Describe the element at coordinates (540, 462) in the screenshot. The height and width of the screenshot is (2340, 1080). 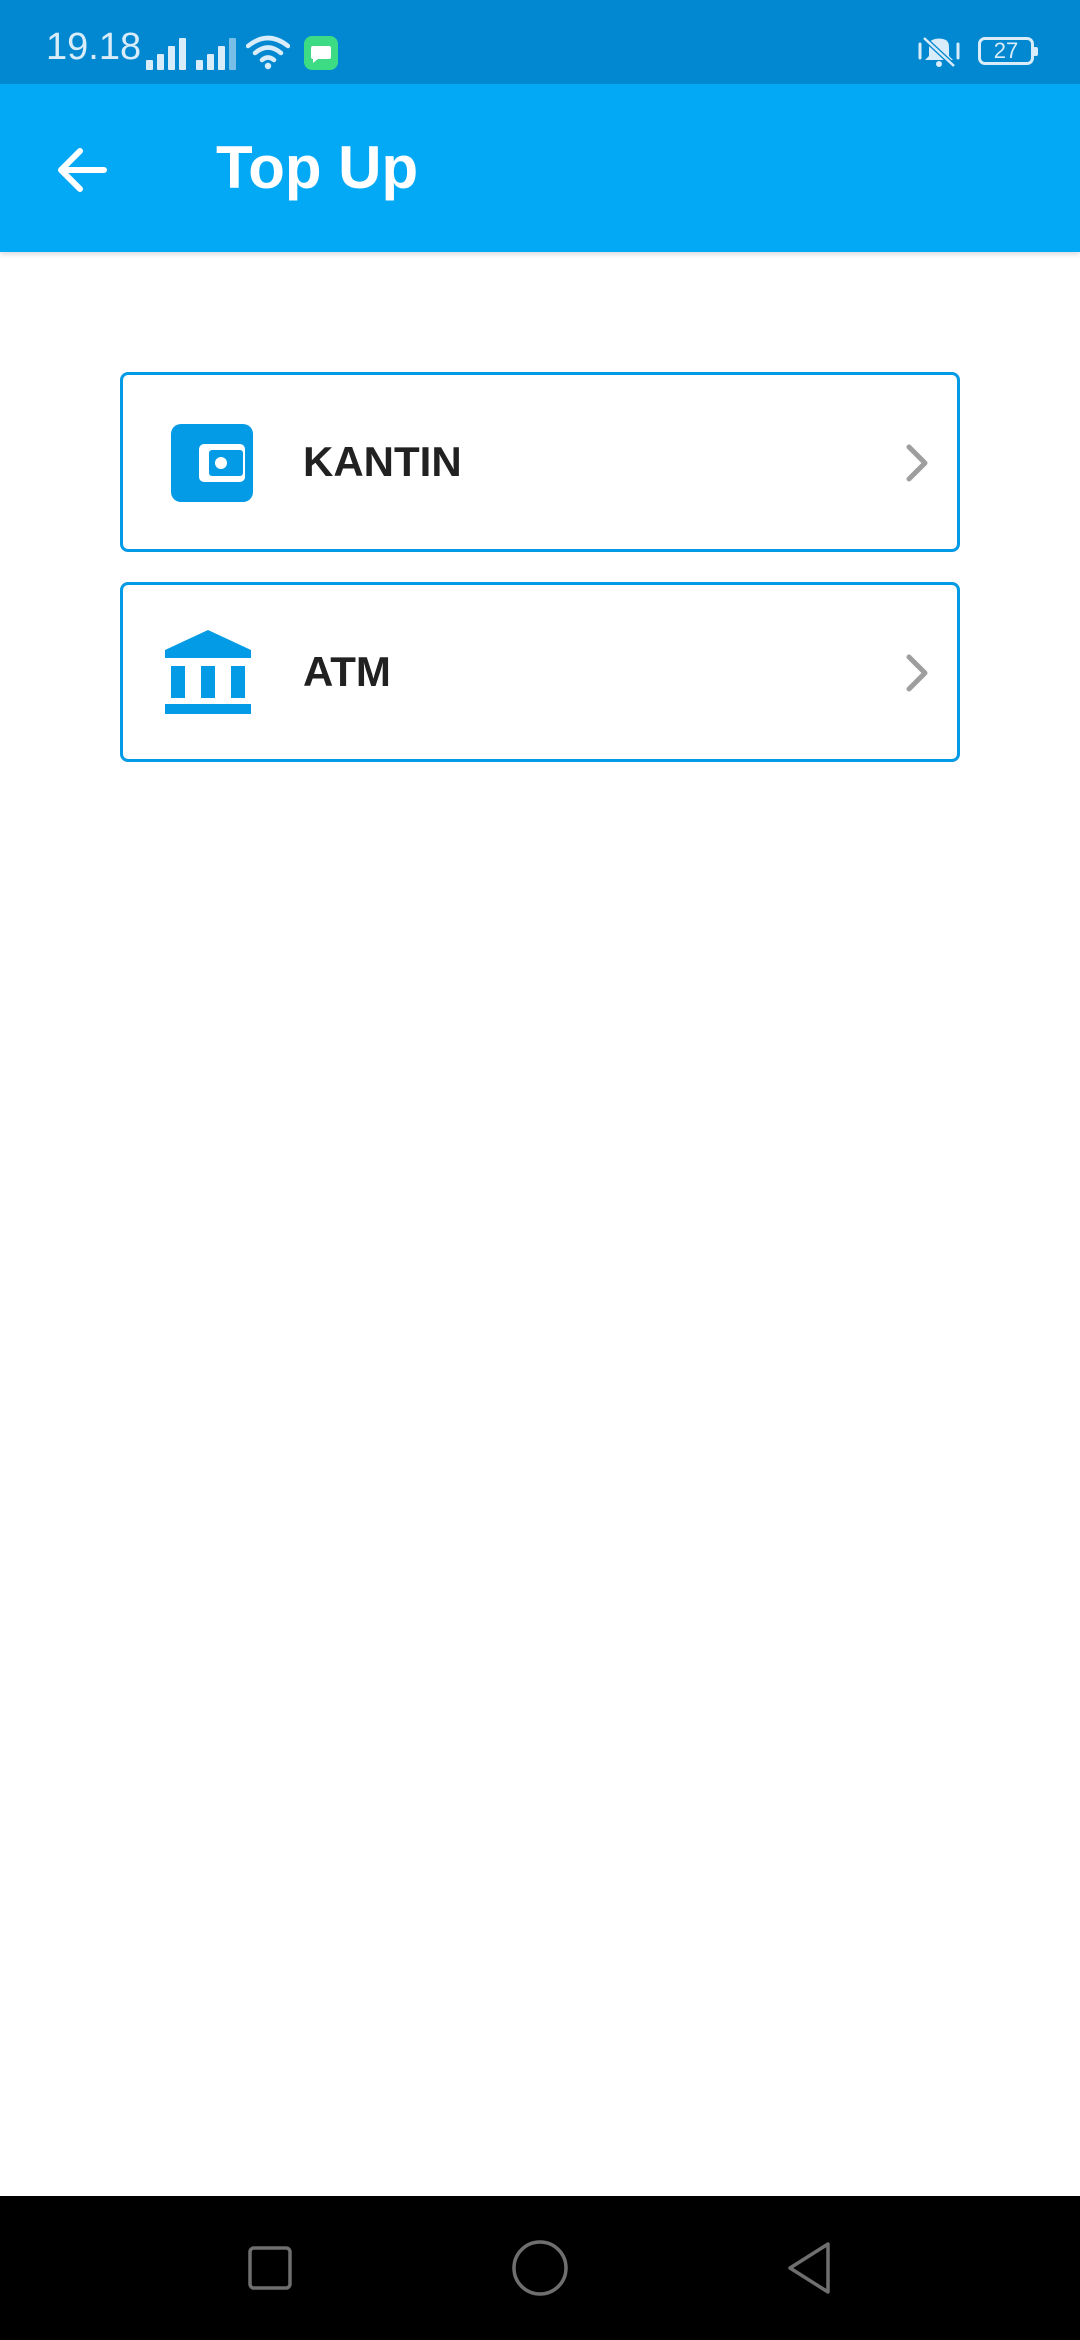
I see `kantin-option: KANTIN` at that location.